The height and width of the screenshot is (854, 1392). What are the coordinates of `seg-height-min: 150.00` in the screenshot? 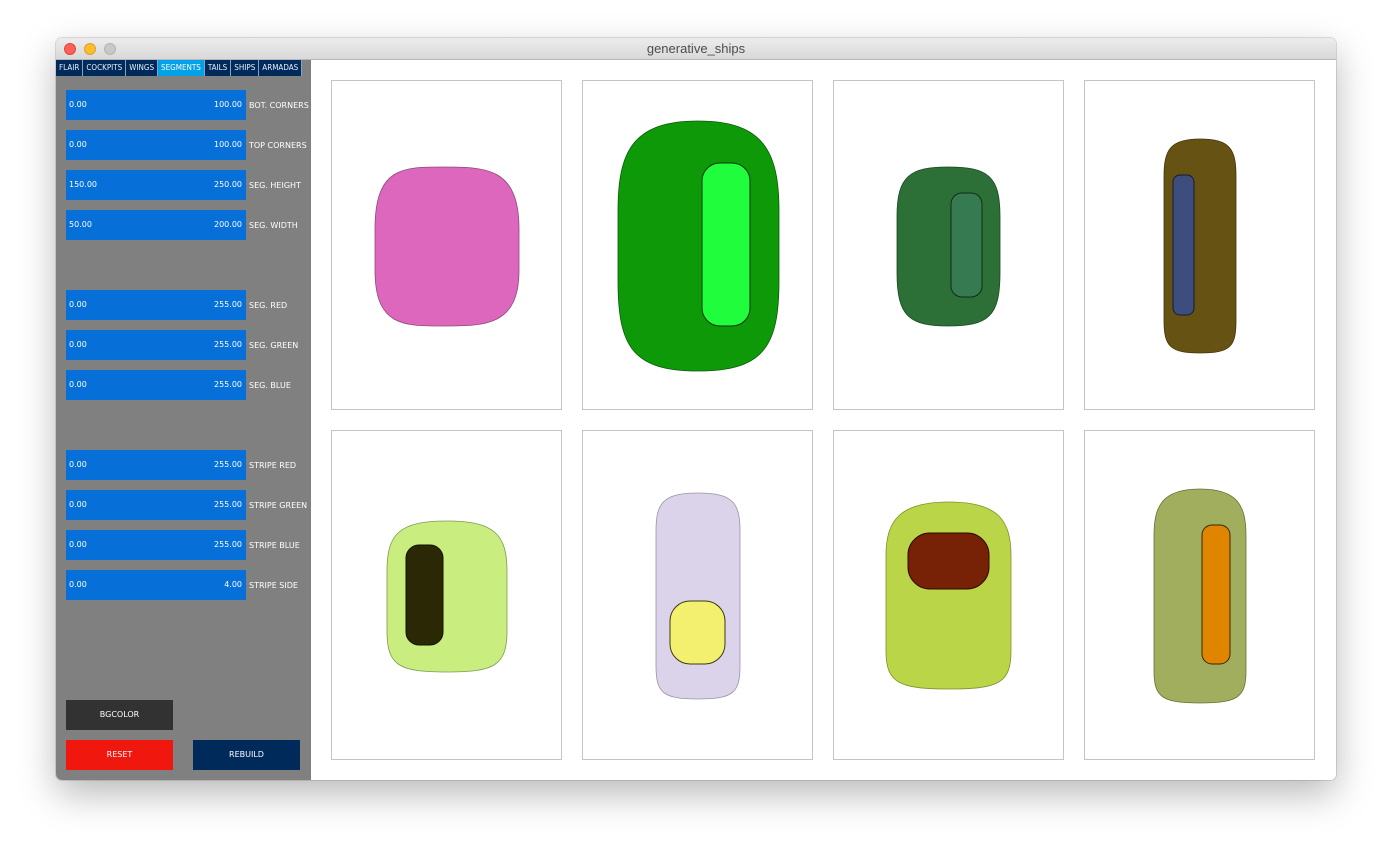 It's located at (83, 184).